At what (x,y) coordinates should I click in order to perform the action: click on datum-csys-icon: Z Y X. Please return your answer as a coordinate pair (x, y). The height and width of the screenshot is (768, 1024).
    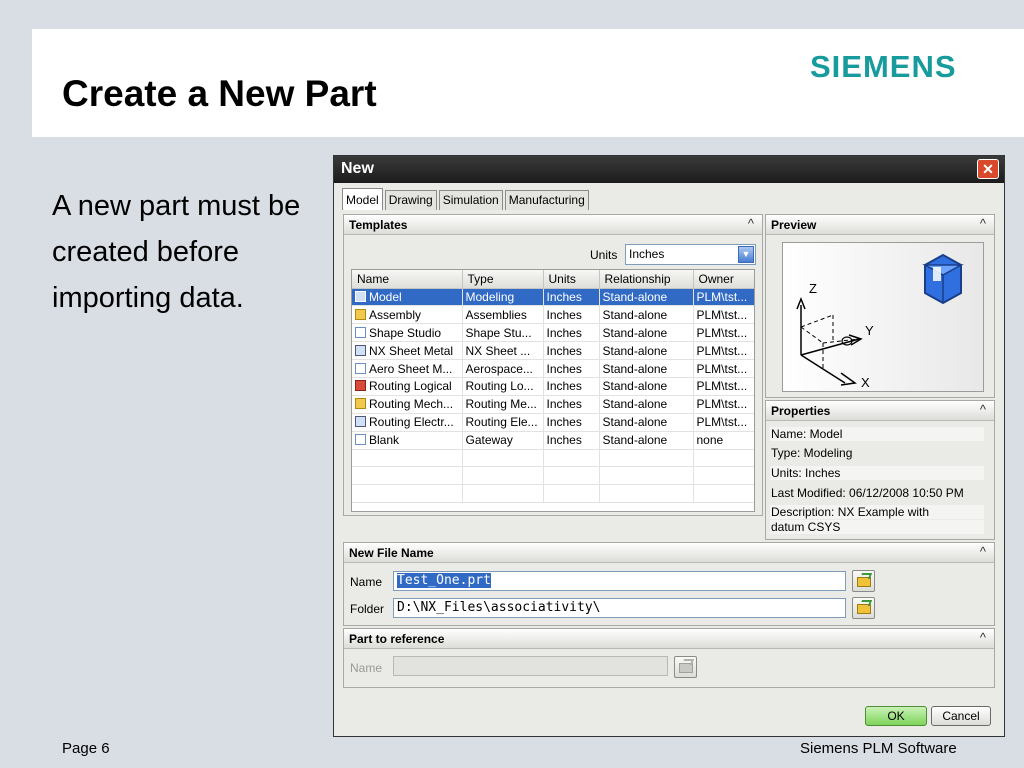
    Looking at the image, I should click on (880, 321).